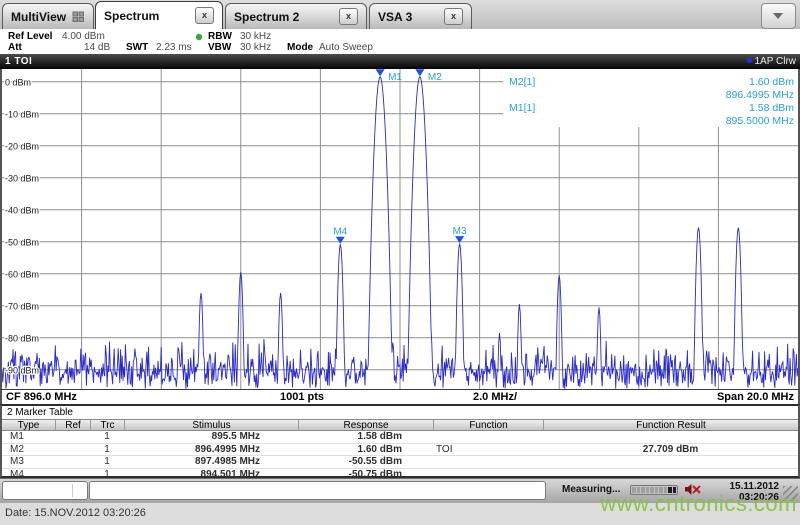 Image resolution: width=800 pixels, height=525 pixels. Describe the element at coordinates (30, 36) in the screenshot. I see `ref-level-label: Ref Level` at that location.